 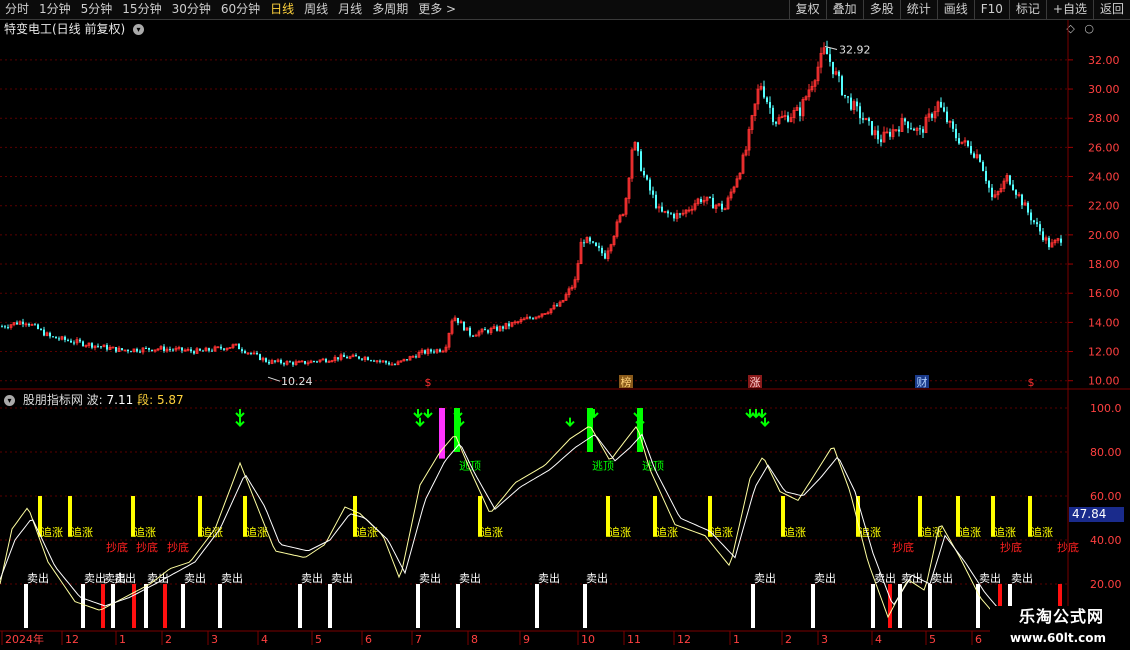 I want to click on date-tick-label: 4, so click(x=264, y=639).